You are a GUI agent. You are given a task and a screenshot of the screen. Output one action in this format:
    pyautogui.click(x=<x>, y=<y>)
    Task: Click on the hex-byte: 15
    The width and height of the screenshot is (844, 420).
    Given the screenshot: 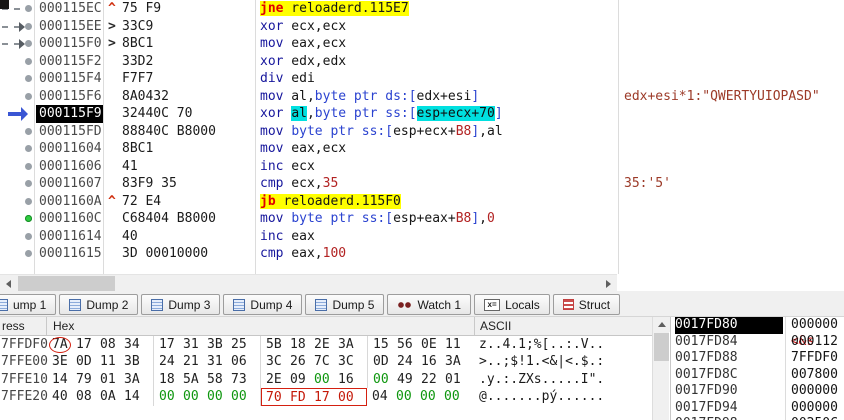 What is the action you would take?
    pyautogui.click(x=385, y=344)
    